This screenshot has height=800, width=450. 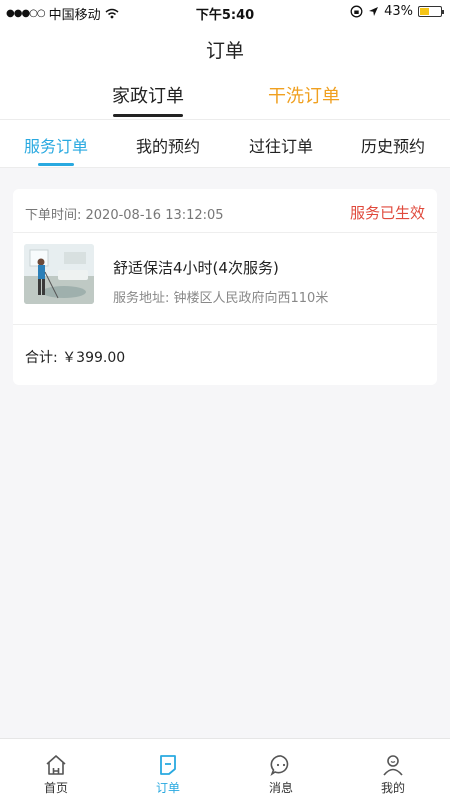 What do you see at coordinates (392, 788) in the screenshot?
I see `tab-label: 我的` at bounding box center [392, 788].